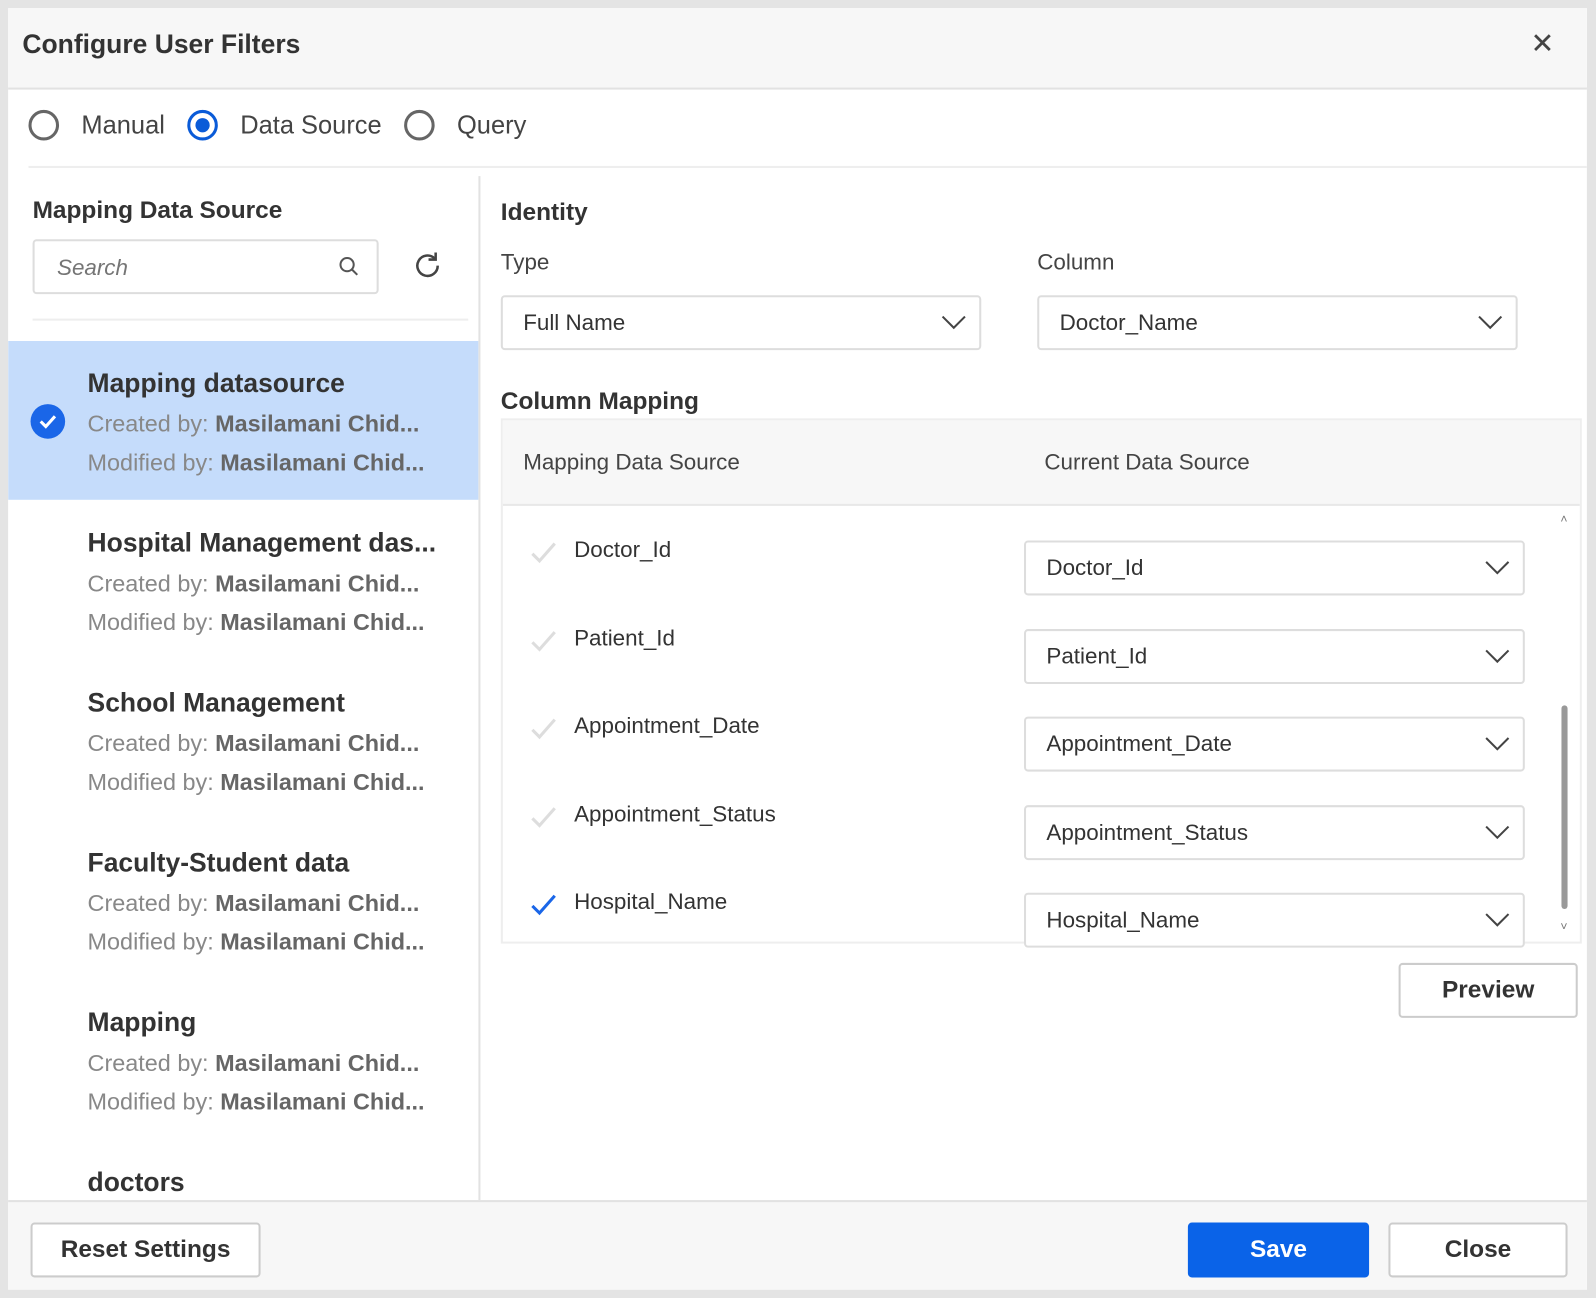 The height and width of the screenshot is (1298, 1596). I want to click on scroll-up-icon: ˄, so click(1563, 519).